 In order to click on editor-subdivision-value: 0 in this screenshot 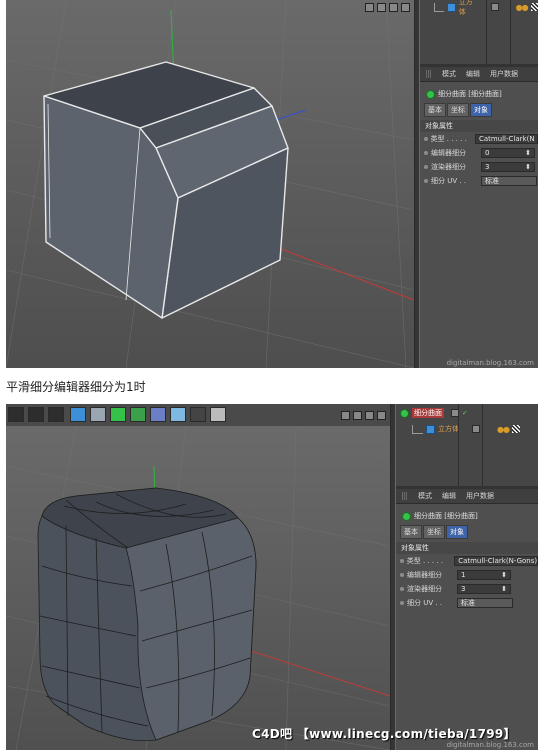, I will do `click(487, 153)`.